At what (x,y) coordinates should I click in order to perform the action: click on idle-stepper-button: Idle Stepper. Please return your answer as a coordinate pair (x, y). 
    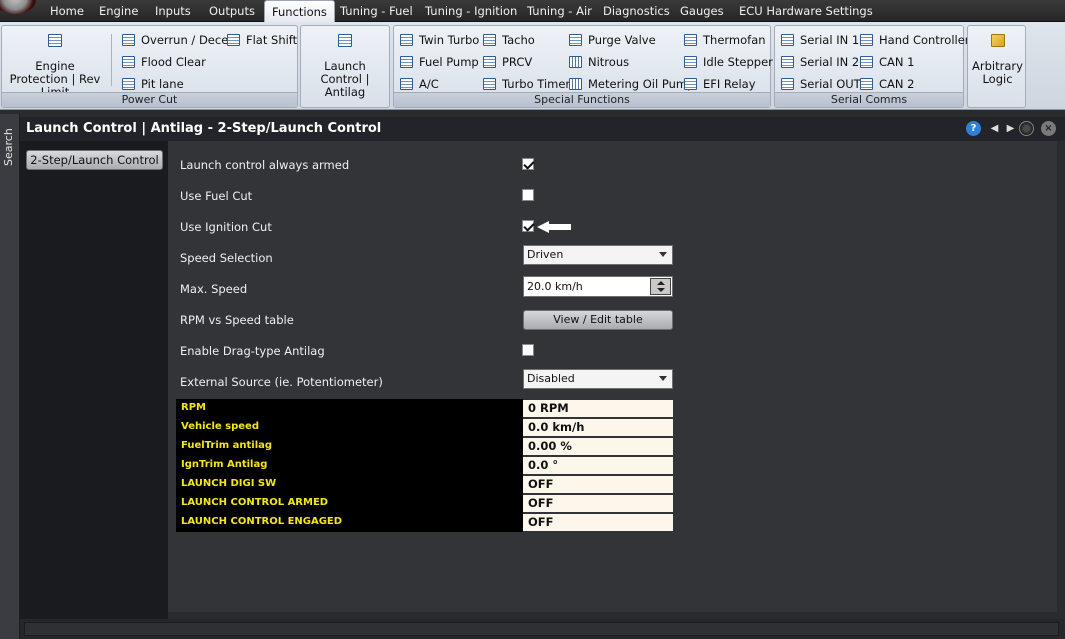
    Looking at the image, I should click on (728, 62).